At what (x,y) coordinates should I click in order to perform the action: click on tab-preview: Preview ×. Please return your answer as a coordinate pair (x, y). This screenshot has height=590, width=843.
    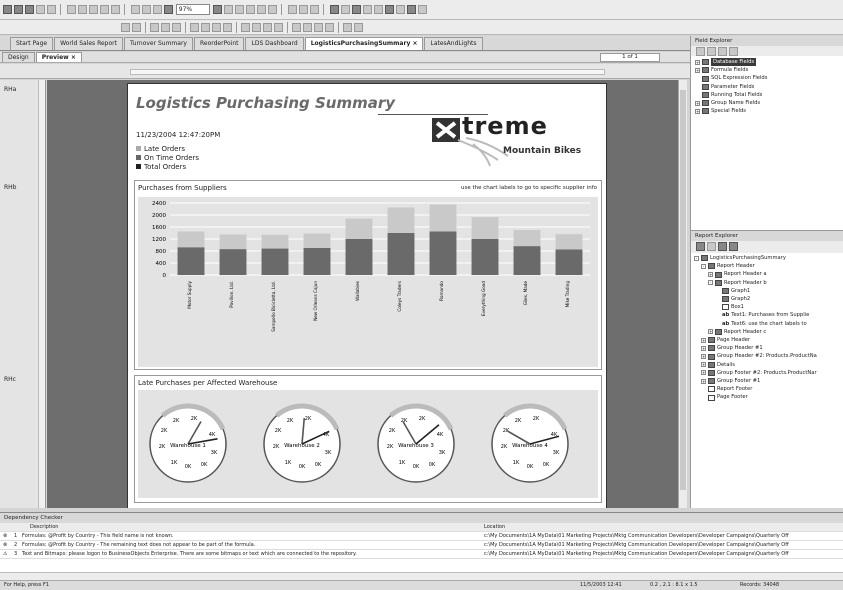
    Looking at the image, I should click on (58, 57).